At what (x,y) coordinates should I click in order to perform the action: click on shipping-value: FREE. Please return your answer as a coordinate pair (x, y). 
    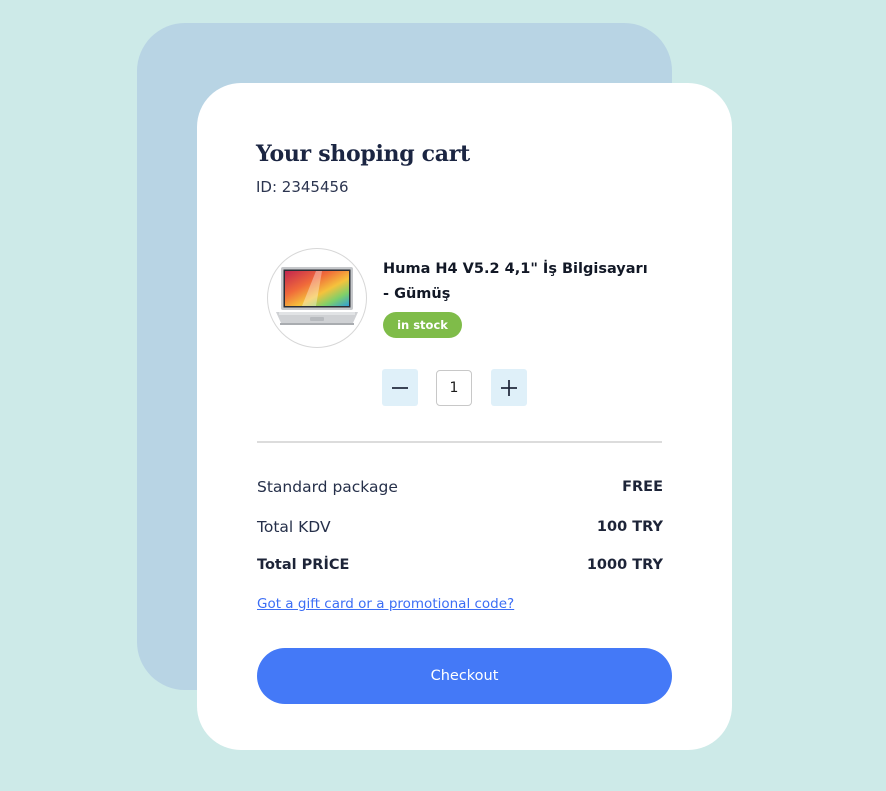
    Looking at the image, I should click on (642, 487).